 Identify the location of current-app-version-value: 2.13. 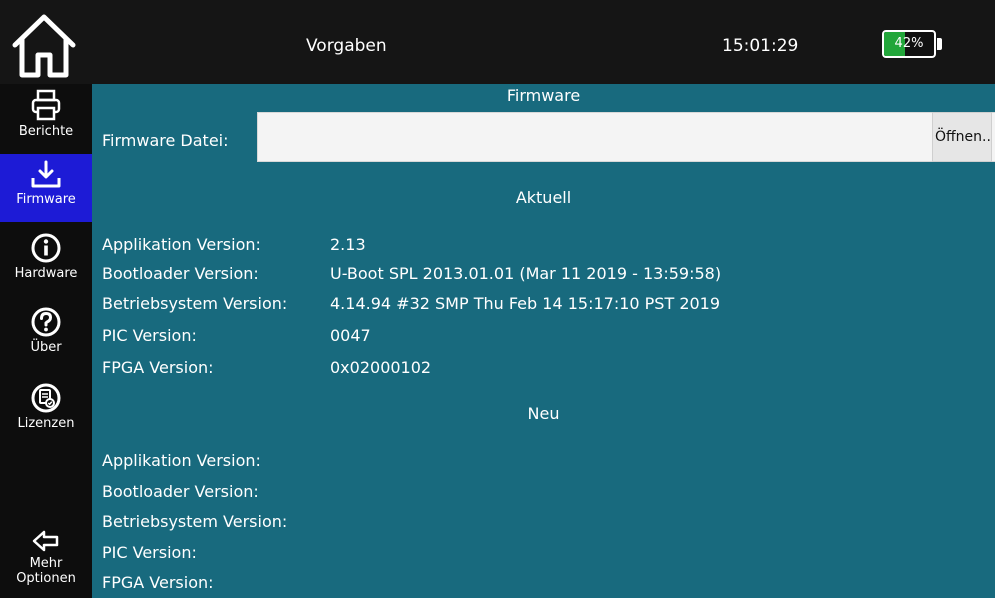
(348, 244).